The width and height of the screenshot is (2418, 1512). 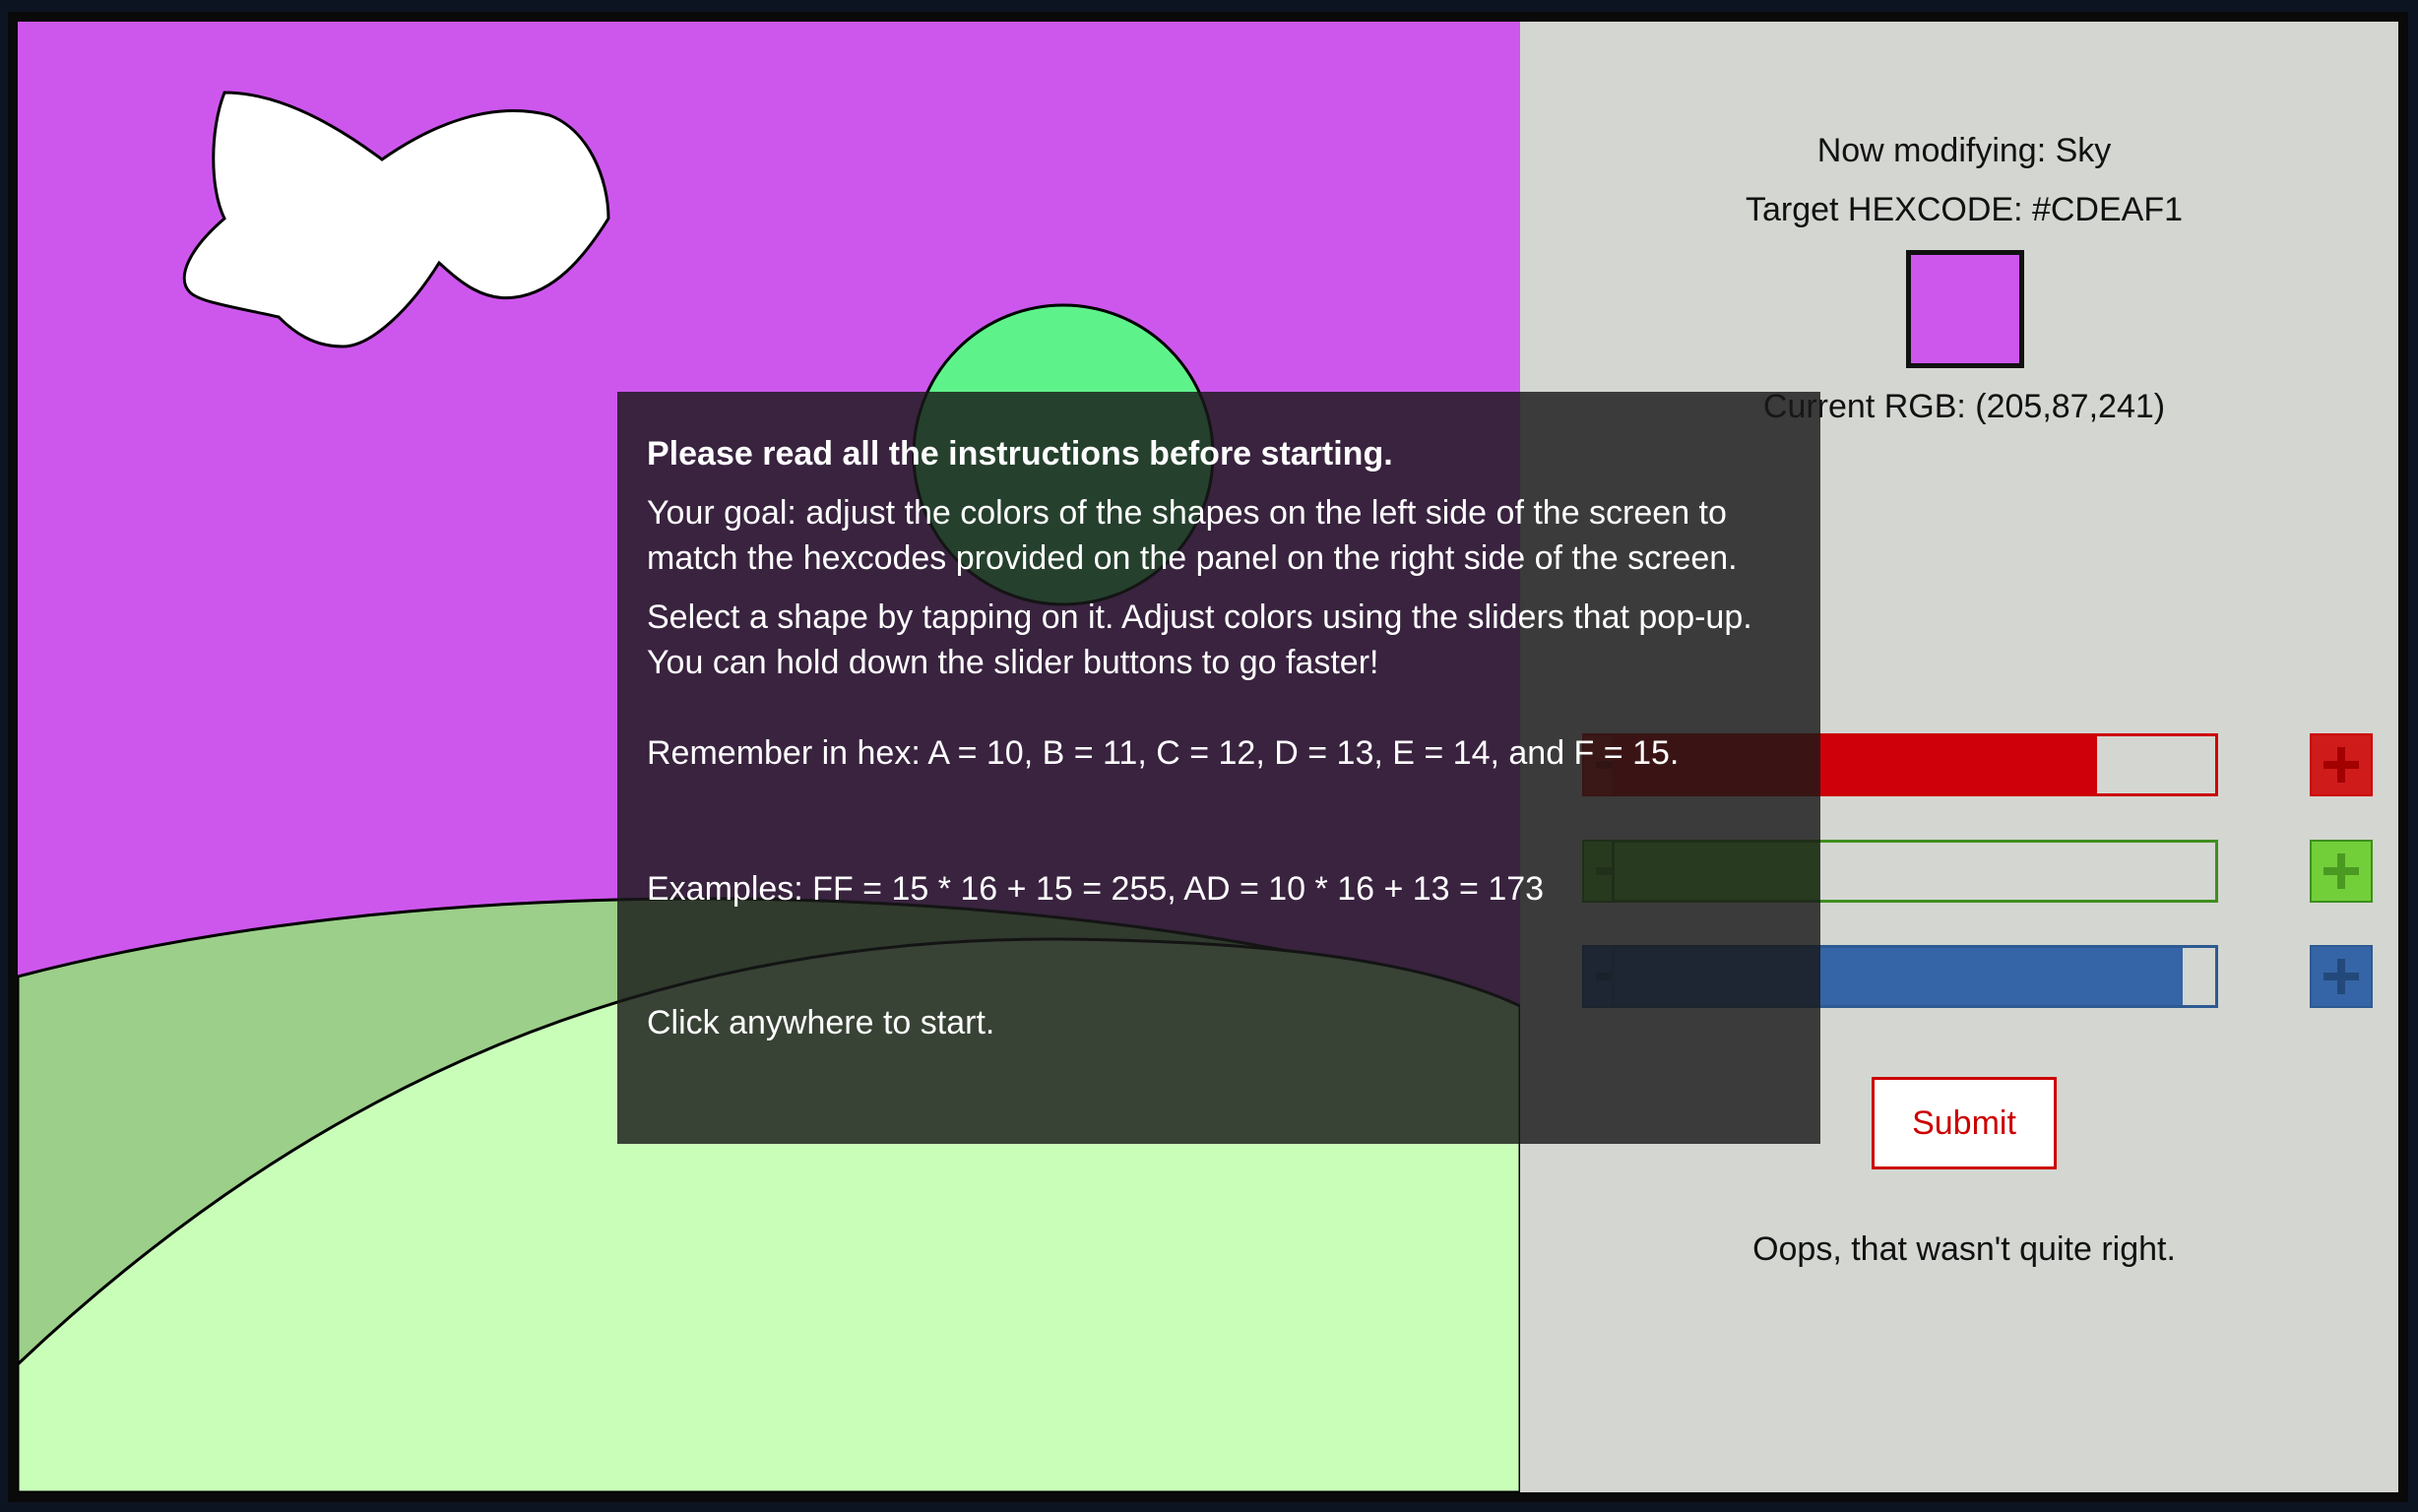 I want to click on now-modifying-label: Now modifying: Sky, so click(x=1964, y=150).